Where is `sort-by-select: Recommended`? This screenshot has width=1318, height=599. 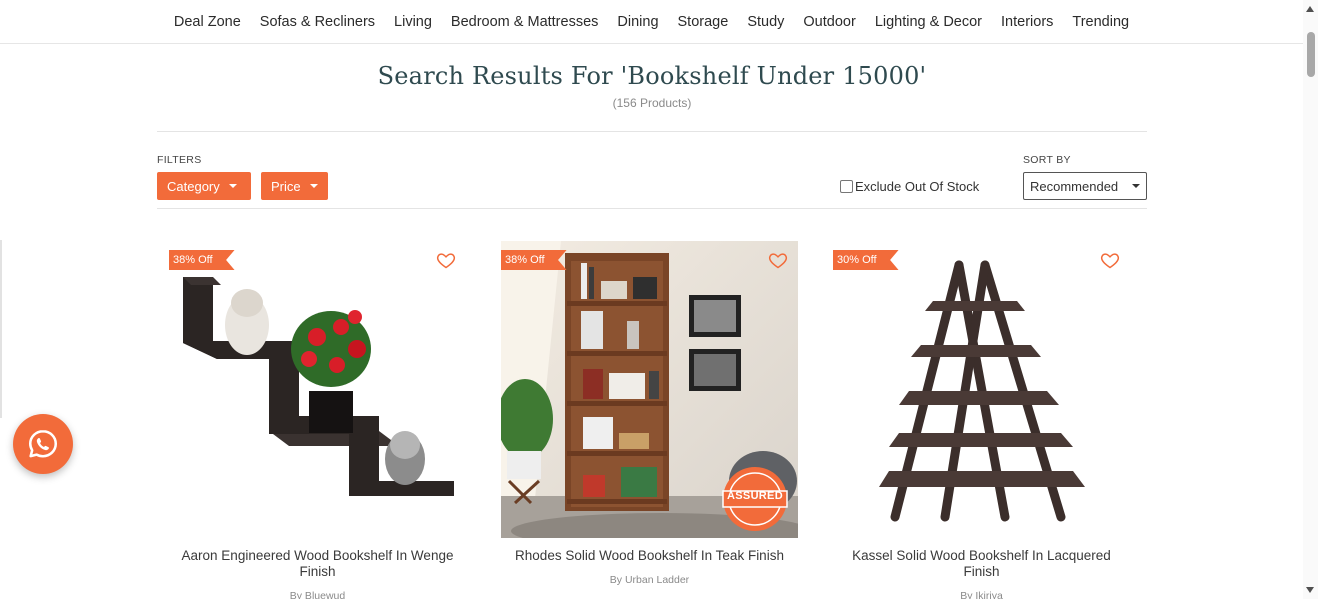
sort-by-select: Recommended is located at coordinates (1085, 186).